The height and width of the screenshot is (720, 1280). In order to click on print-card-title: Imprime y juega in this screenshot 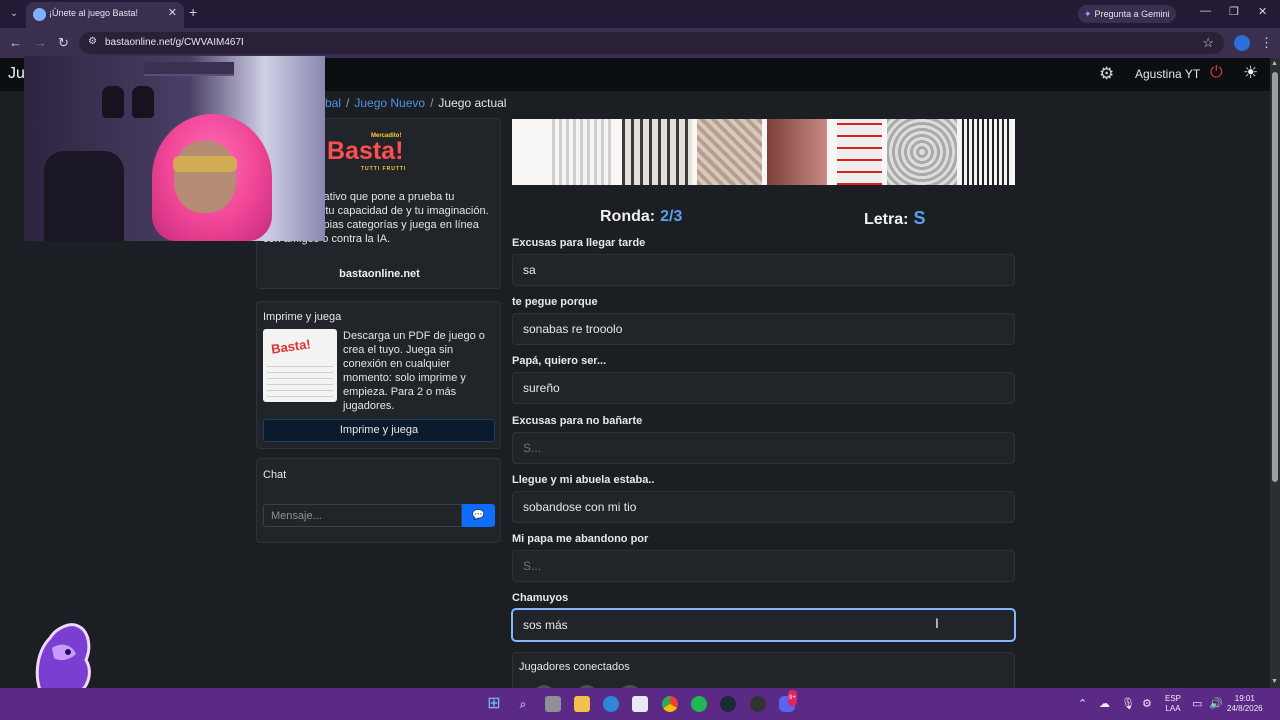, I will do `click(302, 317)`.